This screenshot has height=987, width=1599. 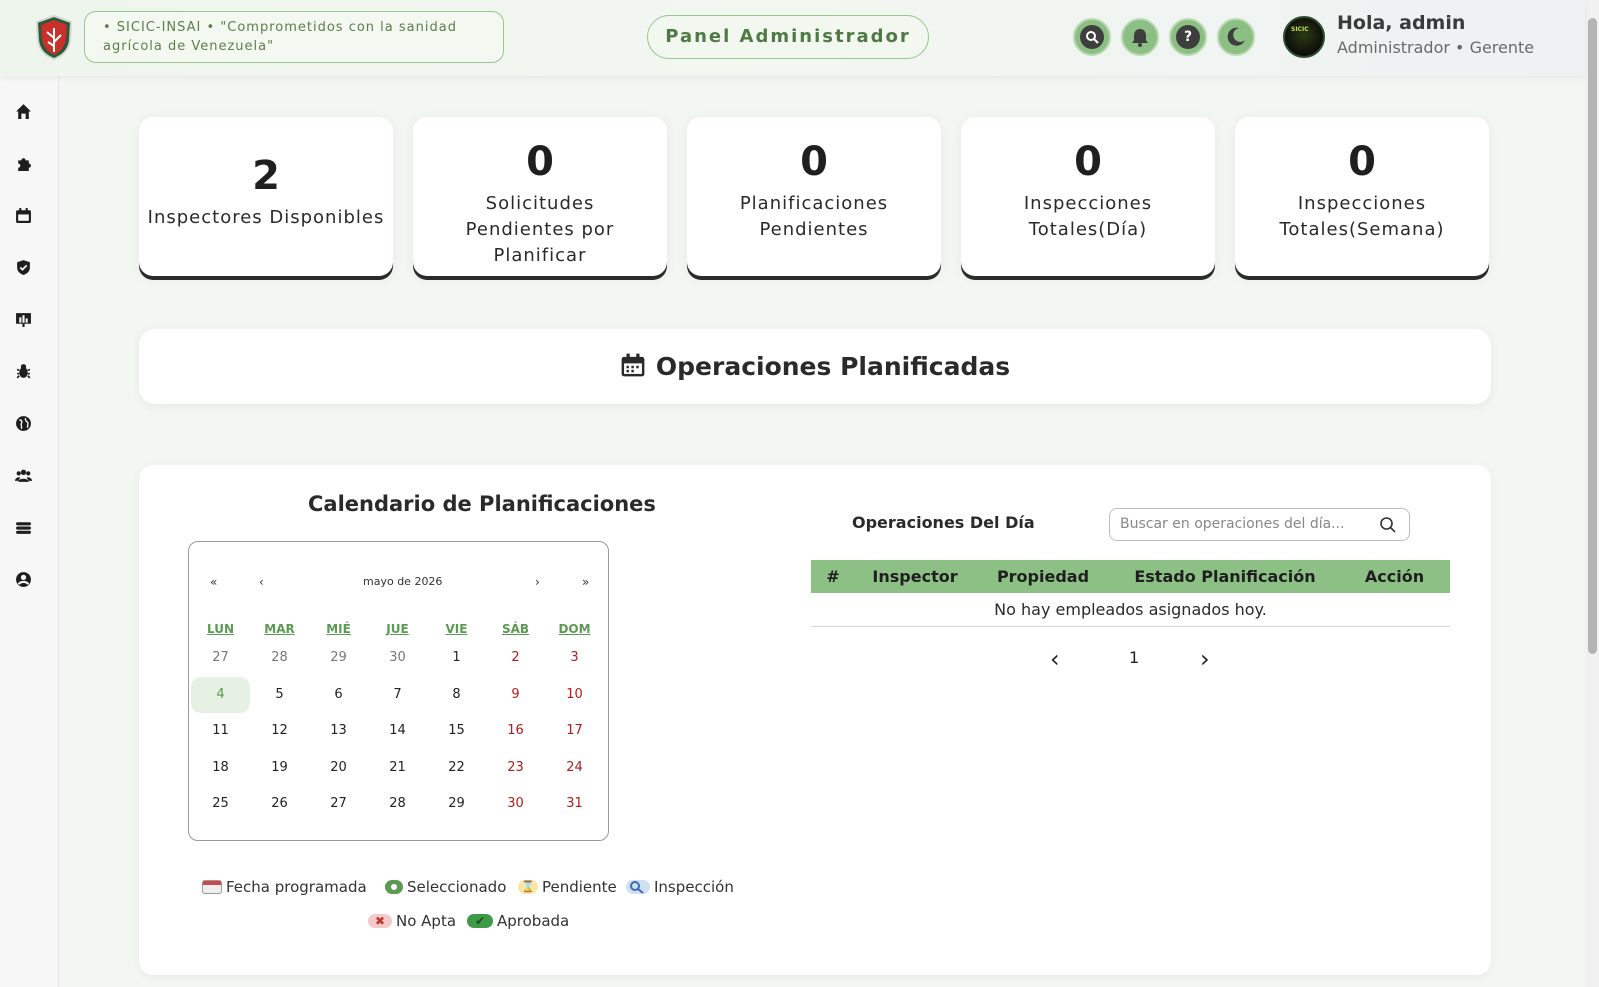 I want to click on calendar-day: 6, so click(x=338, y=695).